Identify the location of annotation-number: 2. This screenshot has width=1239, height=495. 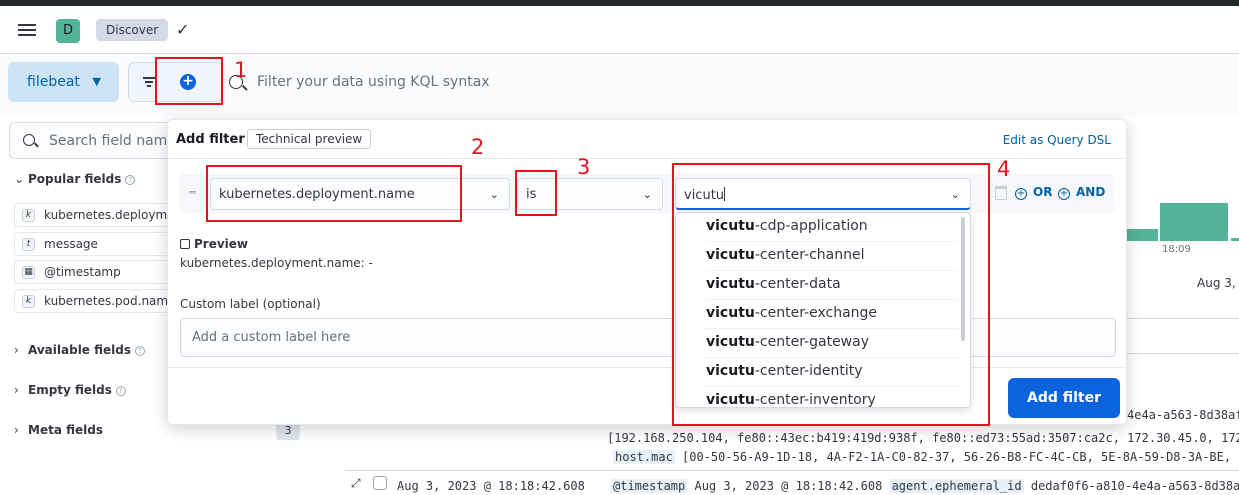
(478, 147).